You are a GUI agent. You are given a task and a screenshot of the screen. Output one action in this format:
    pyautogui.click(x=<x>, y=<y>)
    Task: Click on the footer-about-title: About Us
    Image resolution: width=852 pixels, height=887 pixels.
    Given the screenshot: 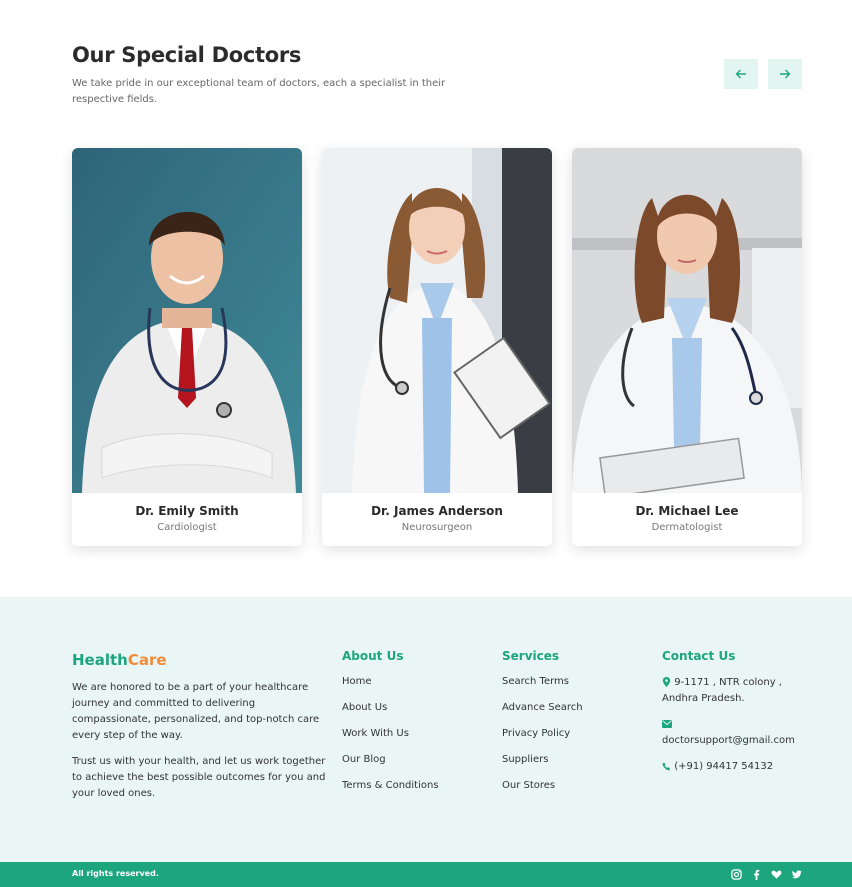 What is the action you would take?
    pyautogui.click(x=373, y=656)
    